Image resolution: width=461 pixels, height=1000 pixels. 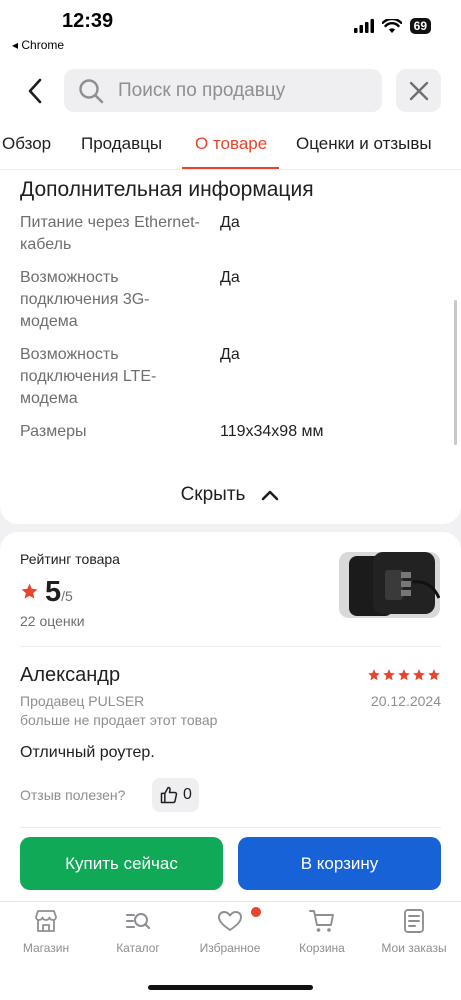 I want to click on spec-label: Возможность подключения LTE-модема, so click(x=88, y=376).